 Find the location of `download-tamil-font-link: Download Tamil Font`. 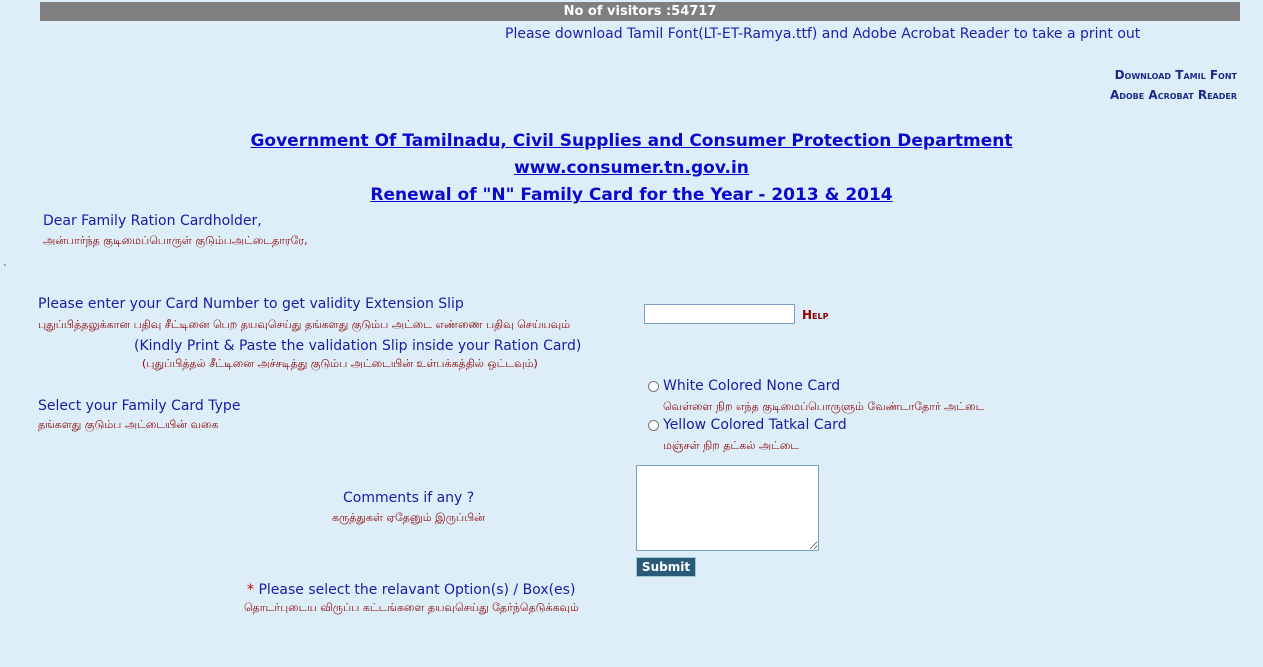

download-tamil-font-link: Download Tamil Font is located at coordinates (1176, 75).